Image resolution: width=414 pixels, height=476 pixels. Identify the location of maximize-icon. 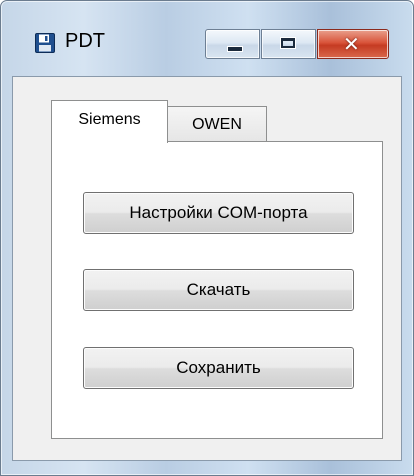
(288, 43).